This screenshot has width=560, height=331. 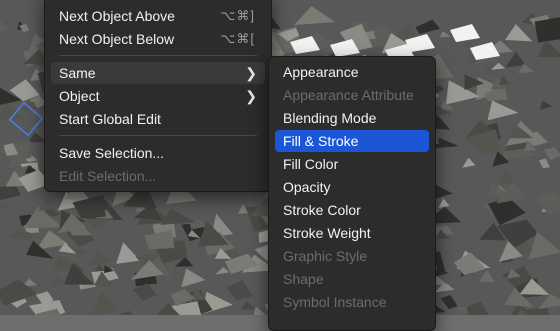 I want to click on menu-item-label: Fill & Stroke, so click(x=320, y=141).